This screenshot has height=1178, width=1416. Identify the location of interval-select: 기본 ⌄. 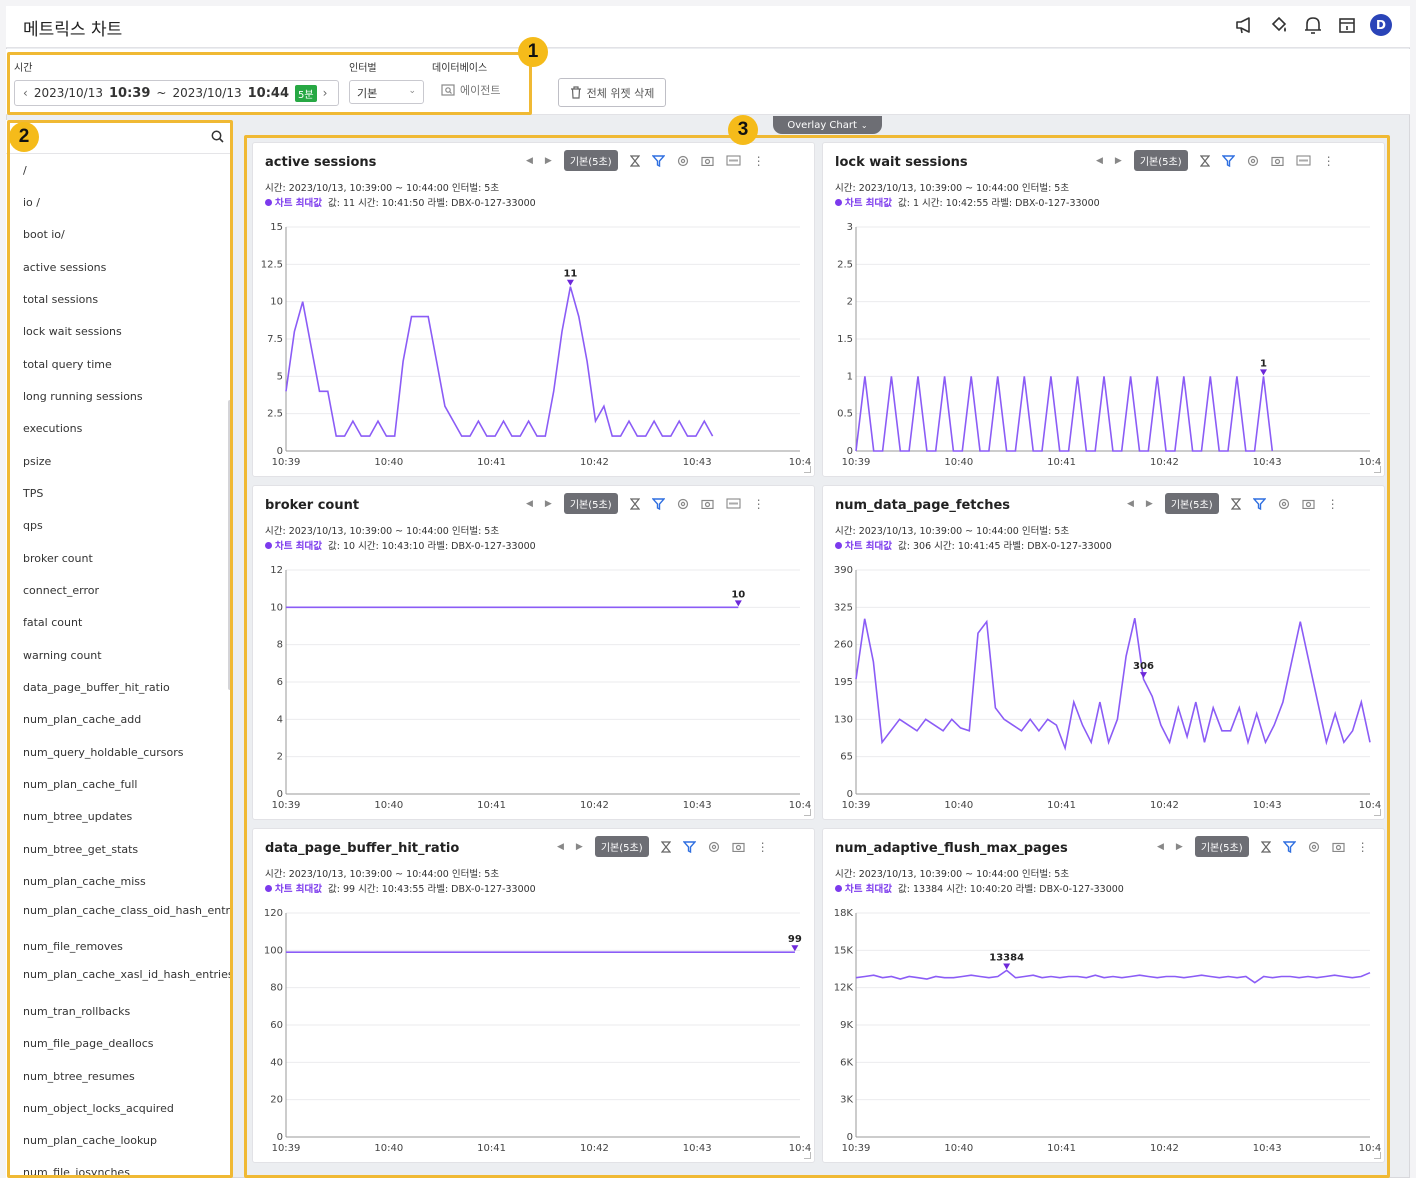
(386, 92).